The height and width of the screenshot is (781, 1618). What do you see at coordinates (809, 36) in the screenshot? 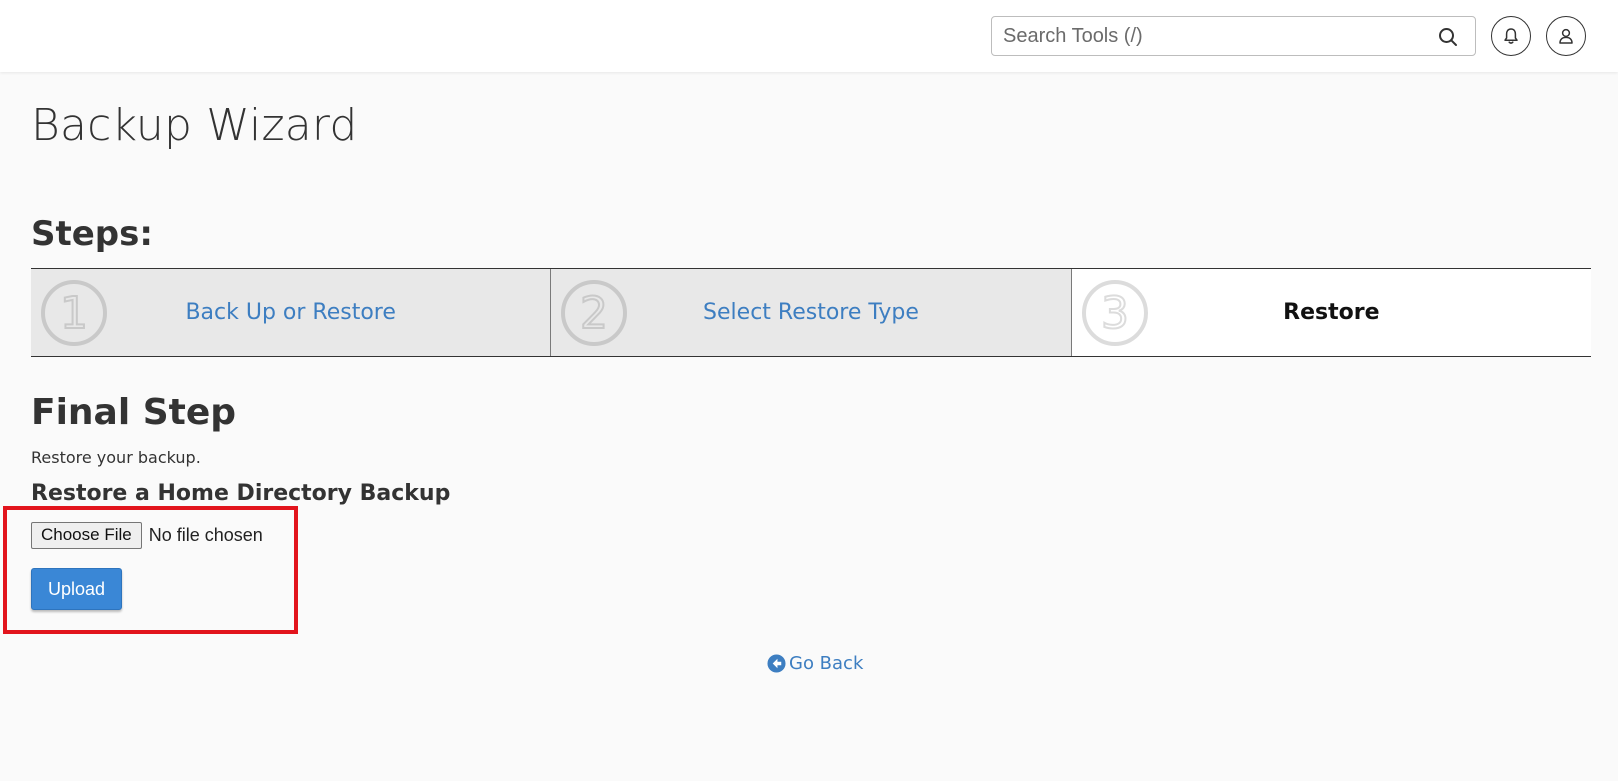
I see `top-header` at bounding box center [809, 36].